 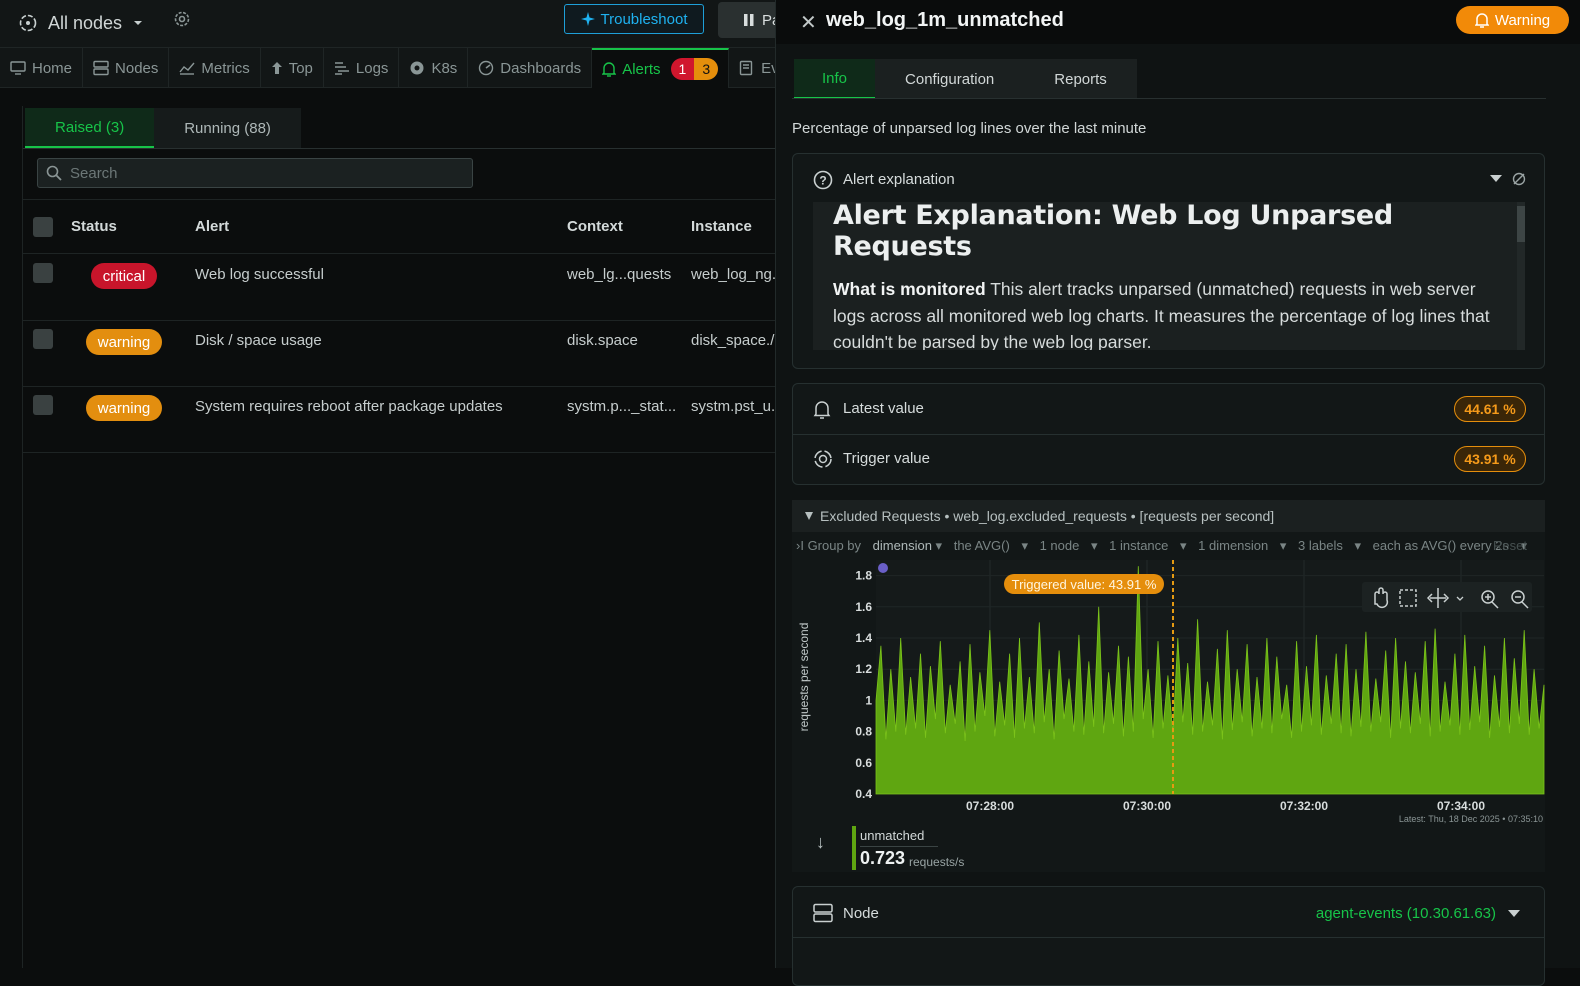 I want to click on critical-count: 1, so click(x=682, y=69).